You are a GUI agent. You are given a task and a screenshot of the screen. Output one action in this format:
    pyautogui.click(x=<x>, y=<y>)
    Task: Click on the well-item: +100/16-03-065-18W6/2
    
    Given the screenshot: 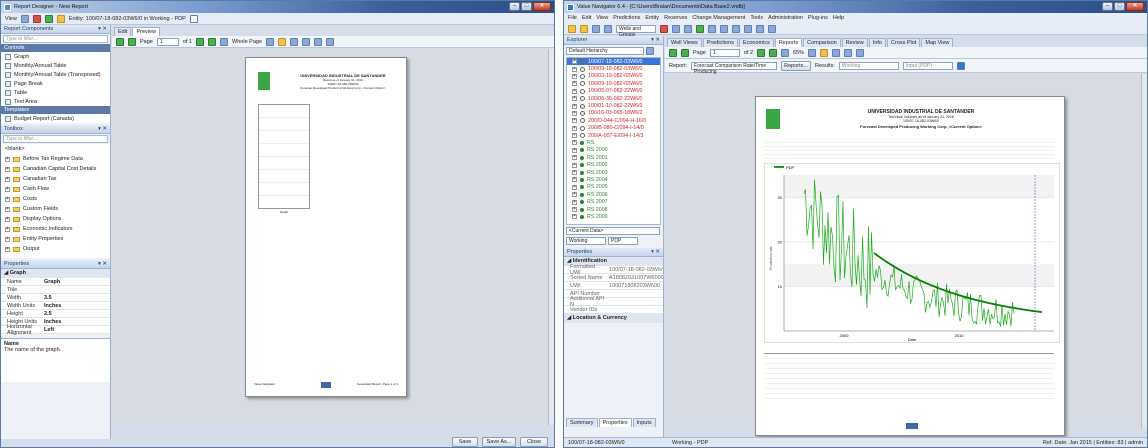 What is the action you would take?
    pyautogui.click(x=613, y=113)
    